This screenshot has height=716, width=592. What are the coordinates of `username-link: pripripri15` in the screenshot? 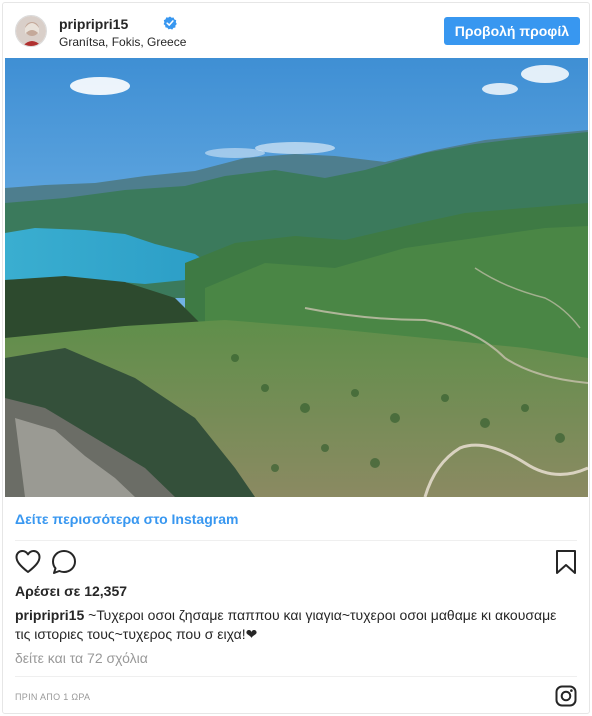 It's located at (93, 24).